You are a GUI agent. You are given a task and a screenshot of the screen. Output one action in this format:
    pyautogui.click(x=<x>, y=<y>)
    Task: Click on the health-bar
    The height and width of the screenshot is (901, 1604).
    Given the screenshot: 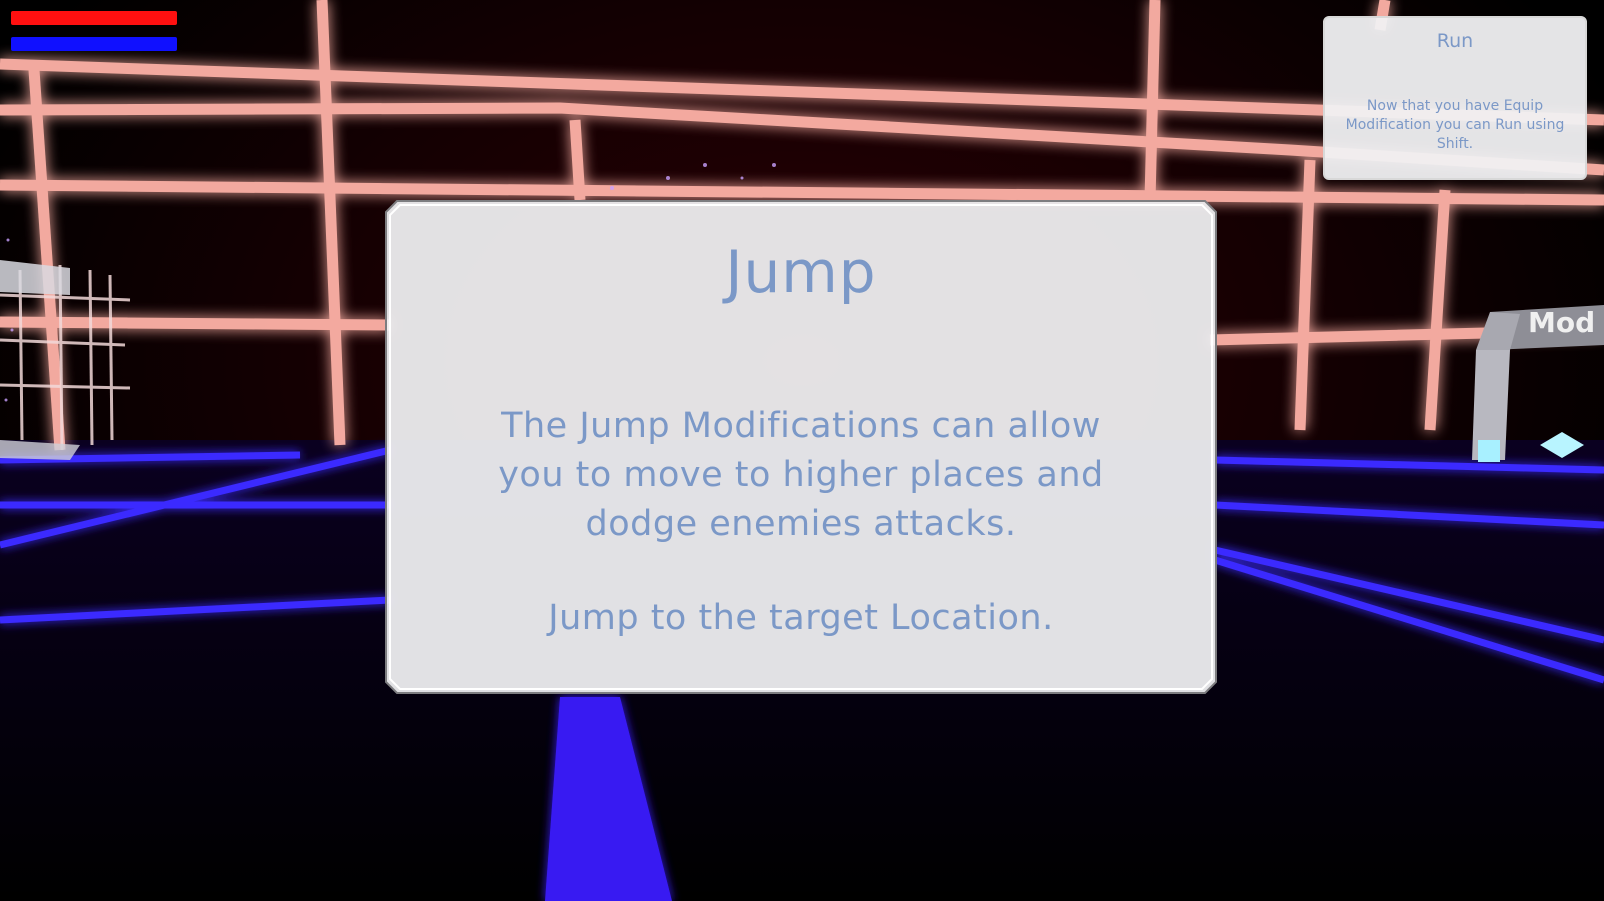 What is the action you would take?
    pyautogui.click(x=94, y=18)
    